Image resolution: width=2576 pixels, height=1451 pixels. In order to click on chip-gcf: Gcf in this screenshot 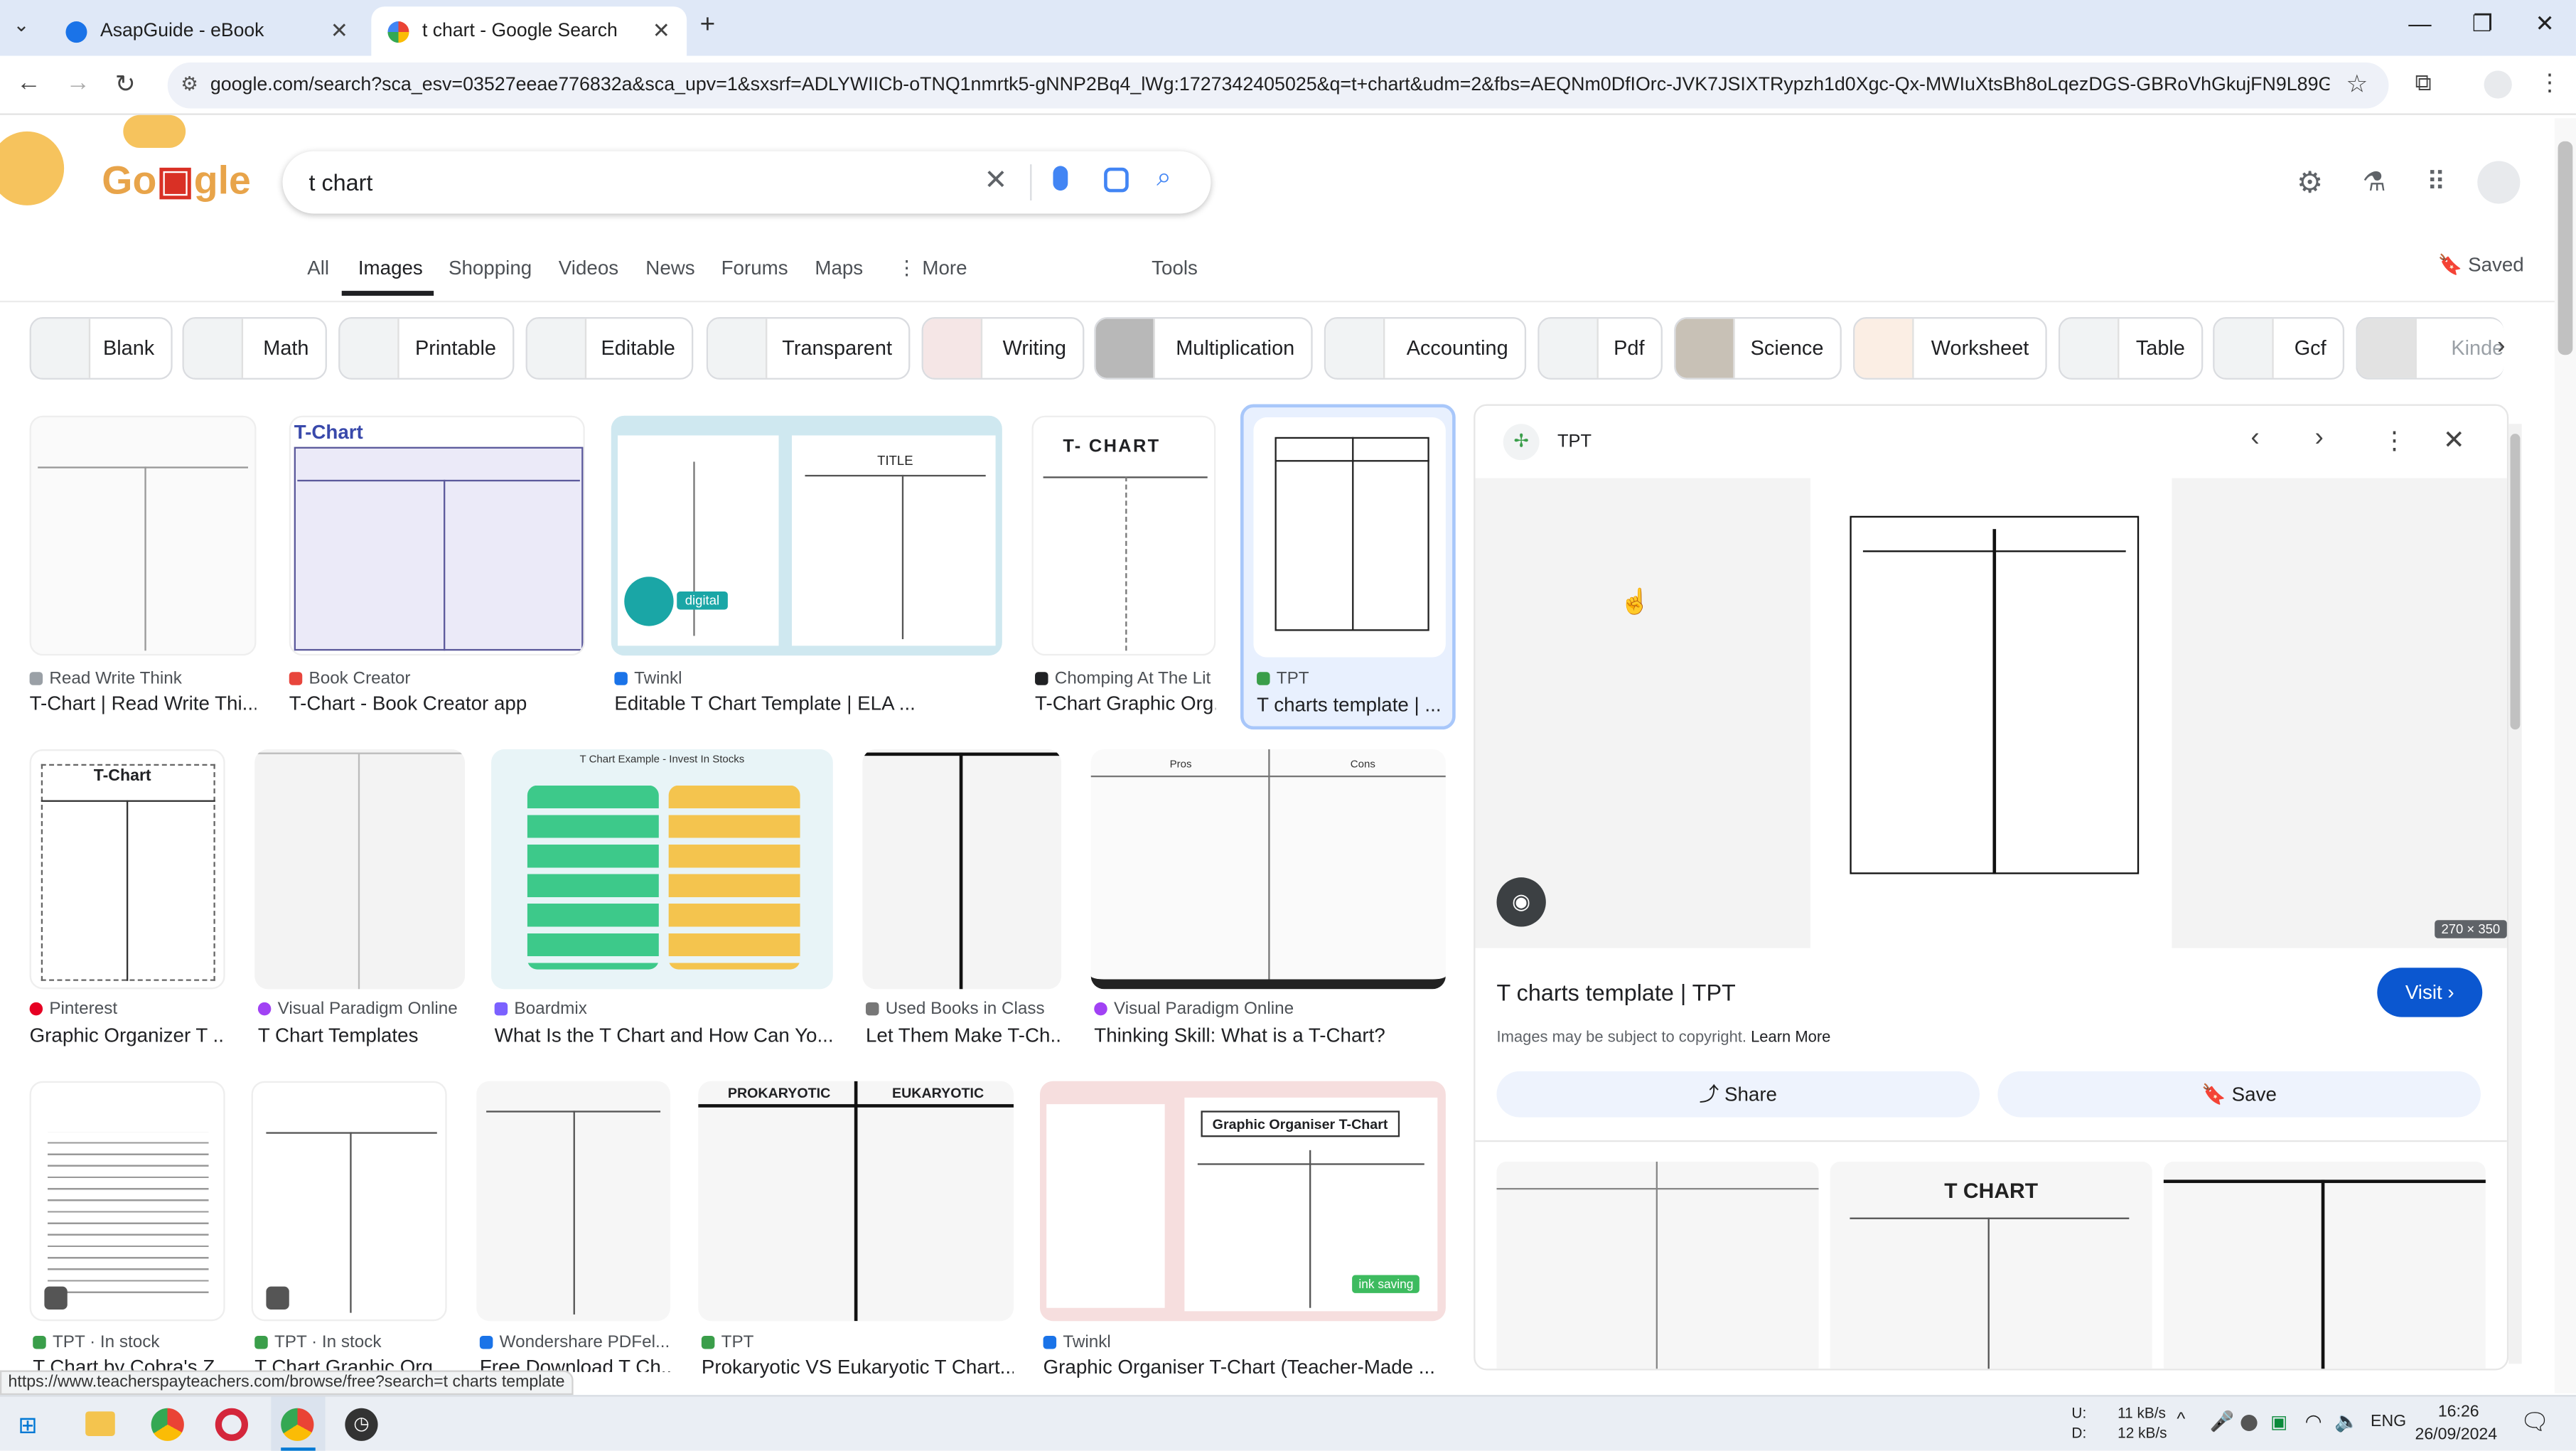, I will do `click(2279, 348)`.